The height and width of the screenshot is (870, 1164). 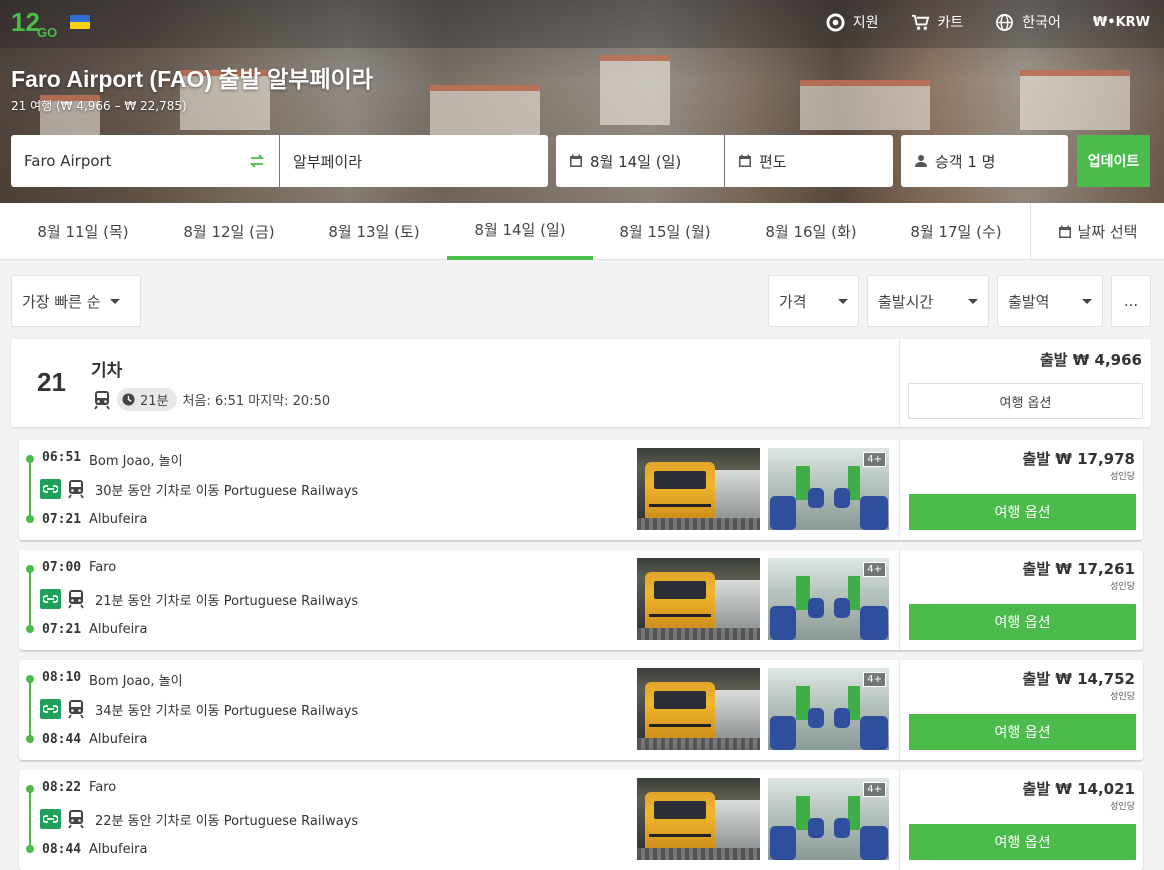 What do you see at coordinates (154, 401) in the screenshot?
I see `duration-value: 21분` at bounding box center [154, 401].